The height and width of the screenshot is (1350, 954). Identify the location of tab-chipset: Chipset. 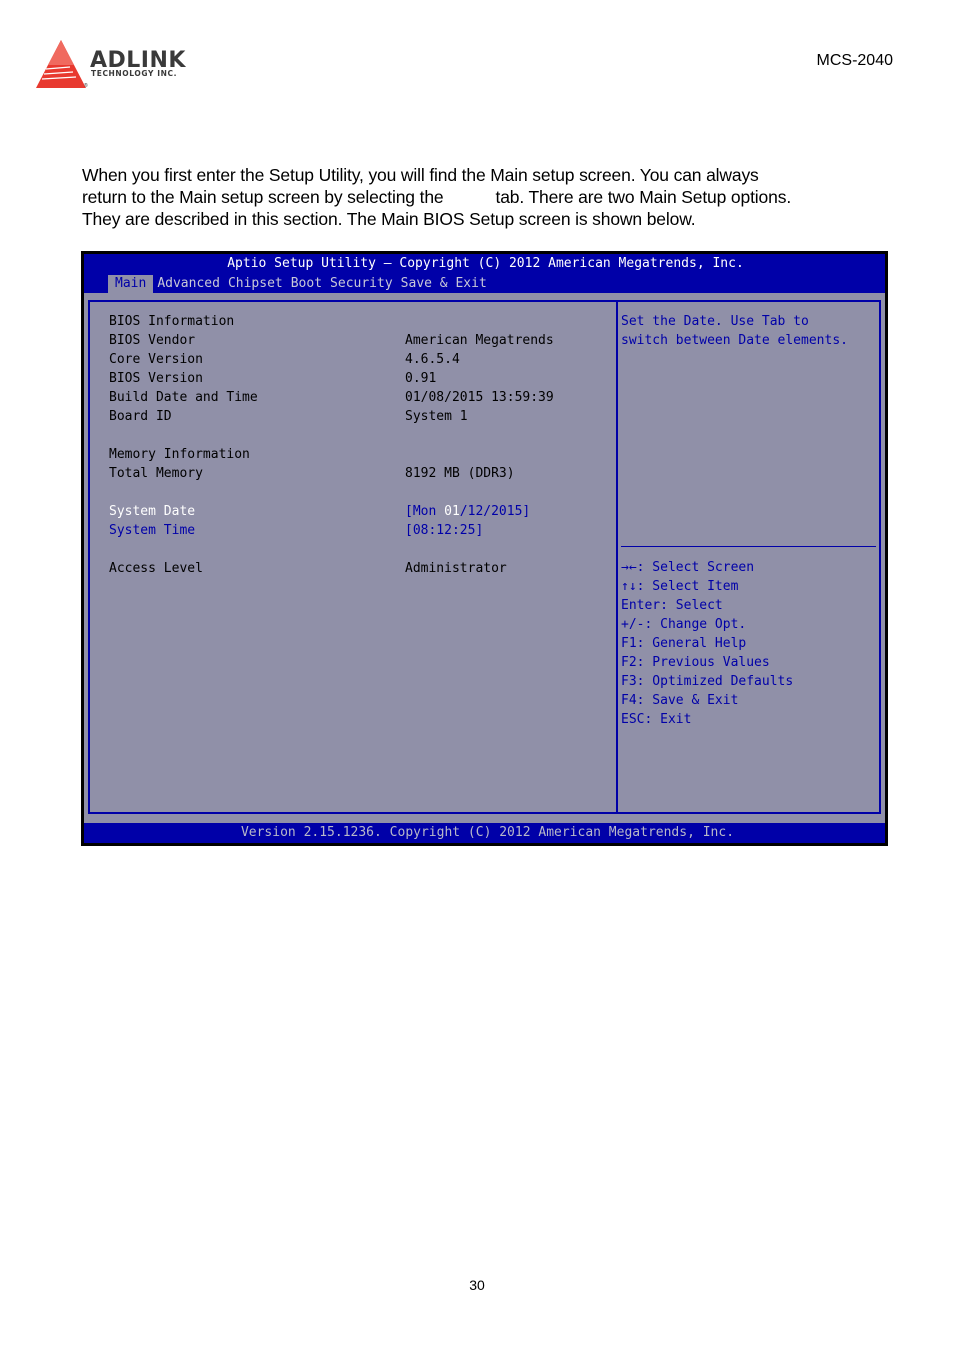
(255, 284).